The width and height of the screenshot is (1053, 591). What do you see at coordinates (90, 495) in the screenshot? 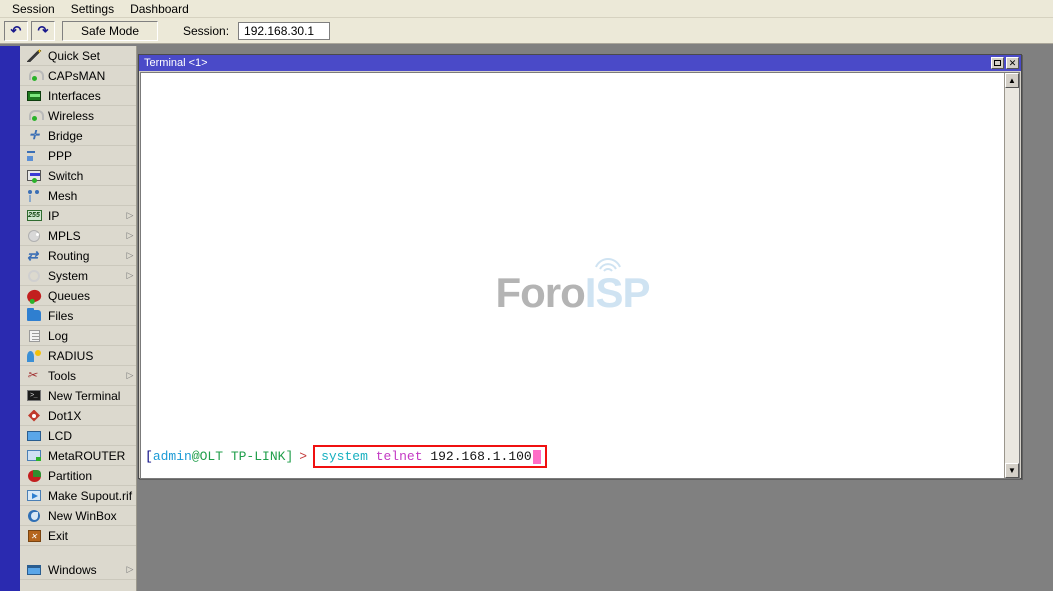
I see `sidebar-item-label: Make Supout.rif` at bounding box center [90, 495].